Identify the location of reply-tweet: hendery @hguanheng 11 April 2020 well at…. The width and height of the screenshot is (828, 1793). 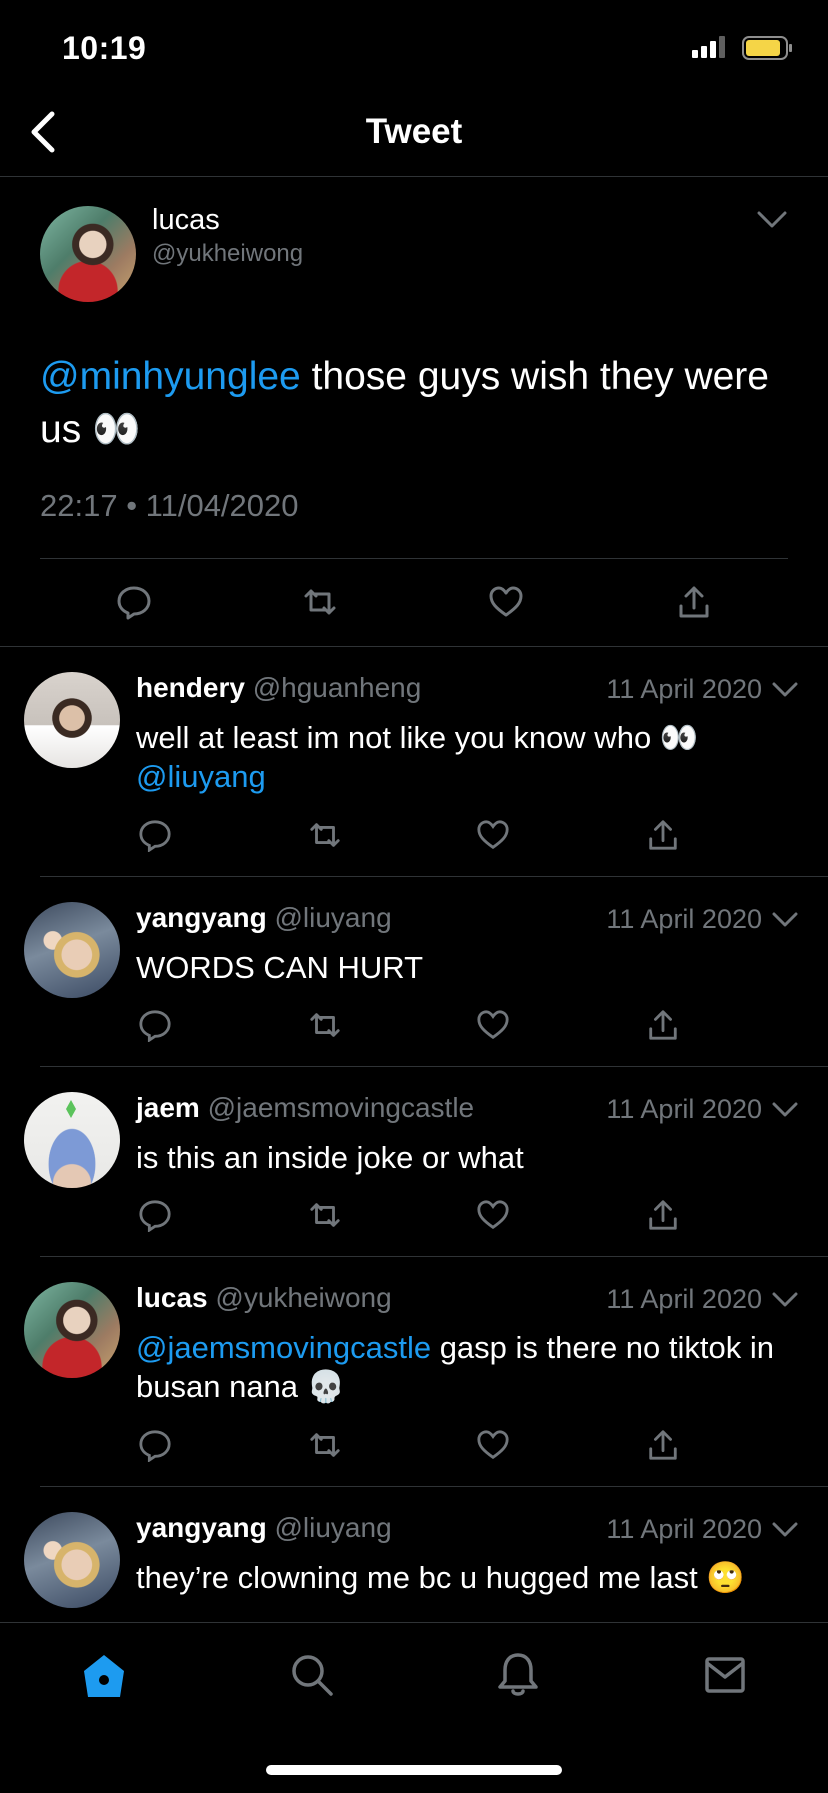
(414, 761).